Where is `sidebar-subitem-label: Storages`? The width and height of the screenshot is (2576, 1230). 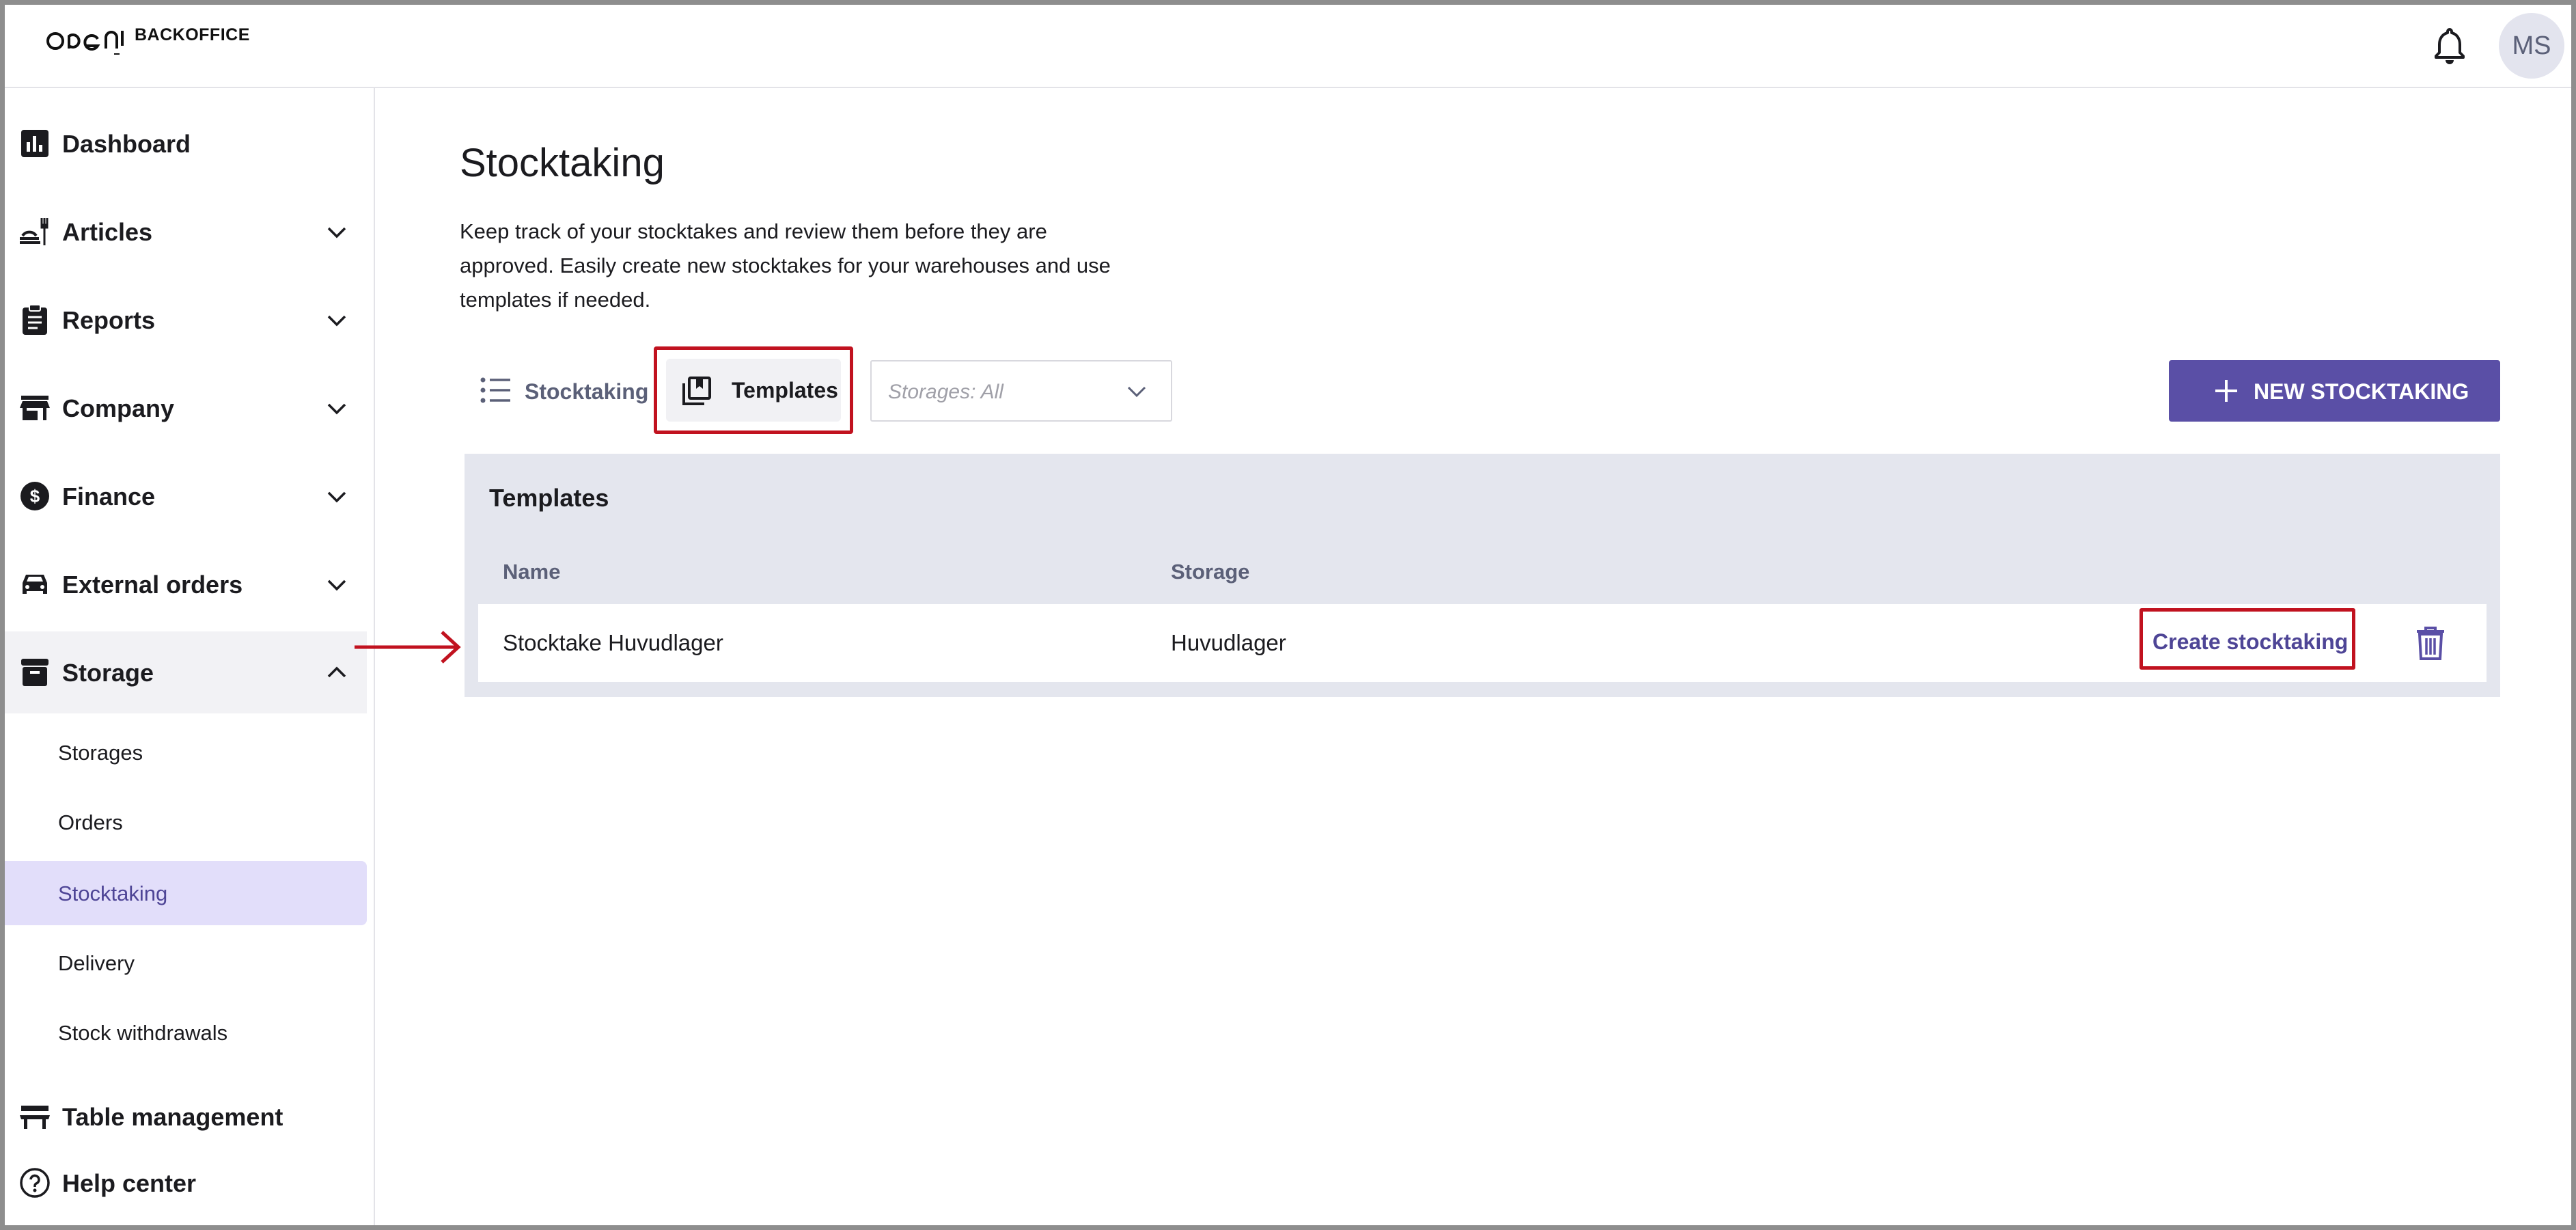
sidebar-subitem-label: Storages is located at coordinates (101, 753).